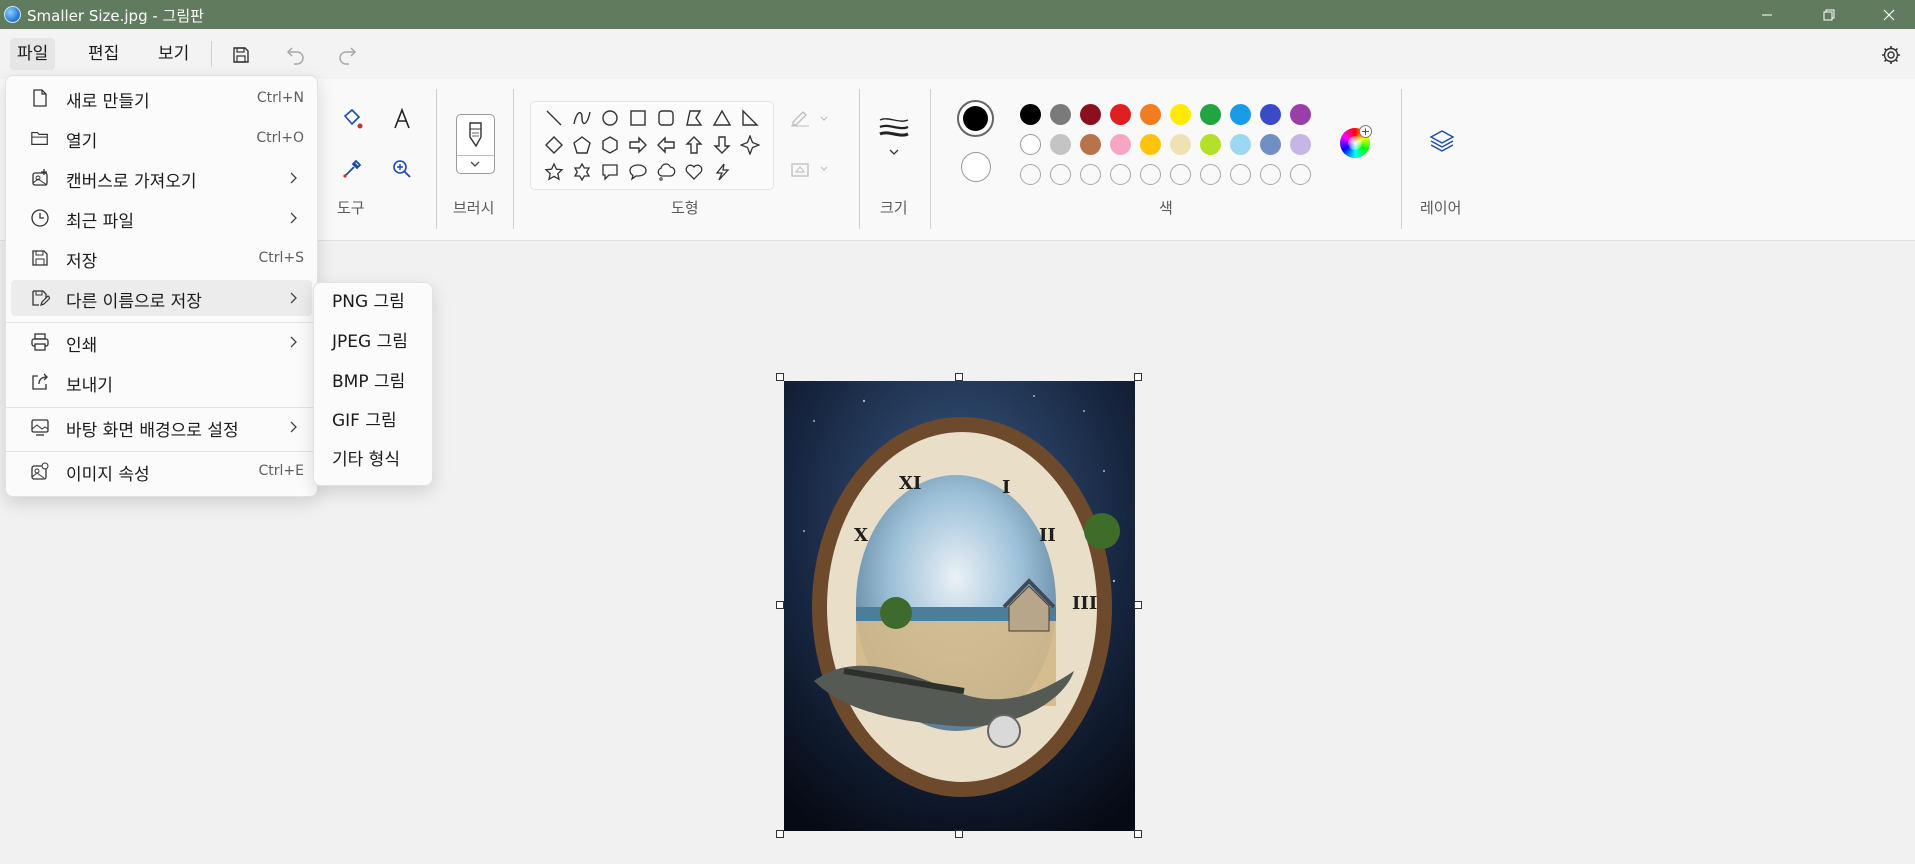  What do you see at coordinates (638, 118) in the screenshot?
I see `rectangle-shape` at bounding box center [638, 118].